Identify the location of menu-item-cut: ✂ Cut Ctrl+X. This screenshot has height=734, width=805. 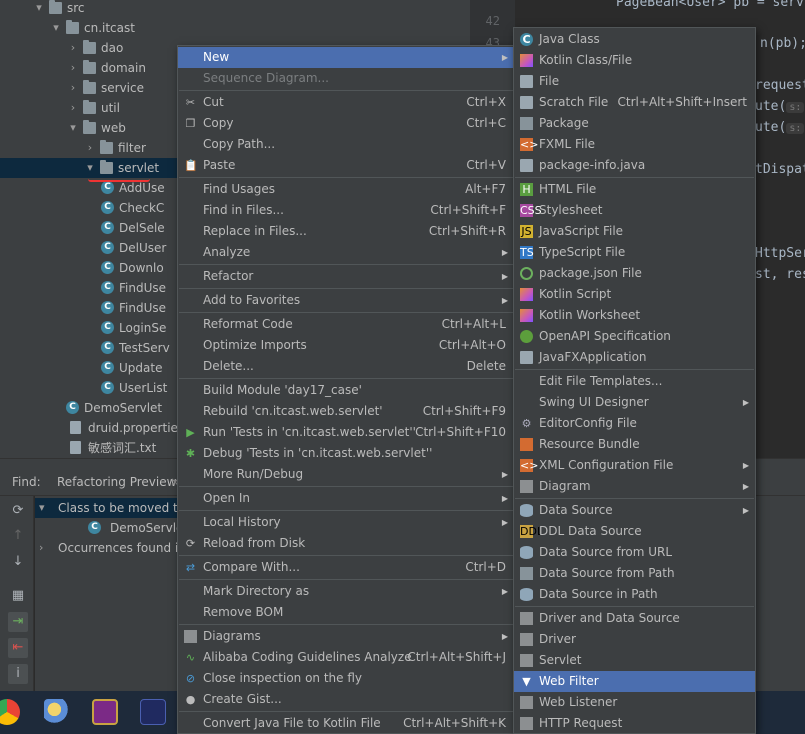
(346, 102).